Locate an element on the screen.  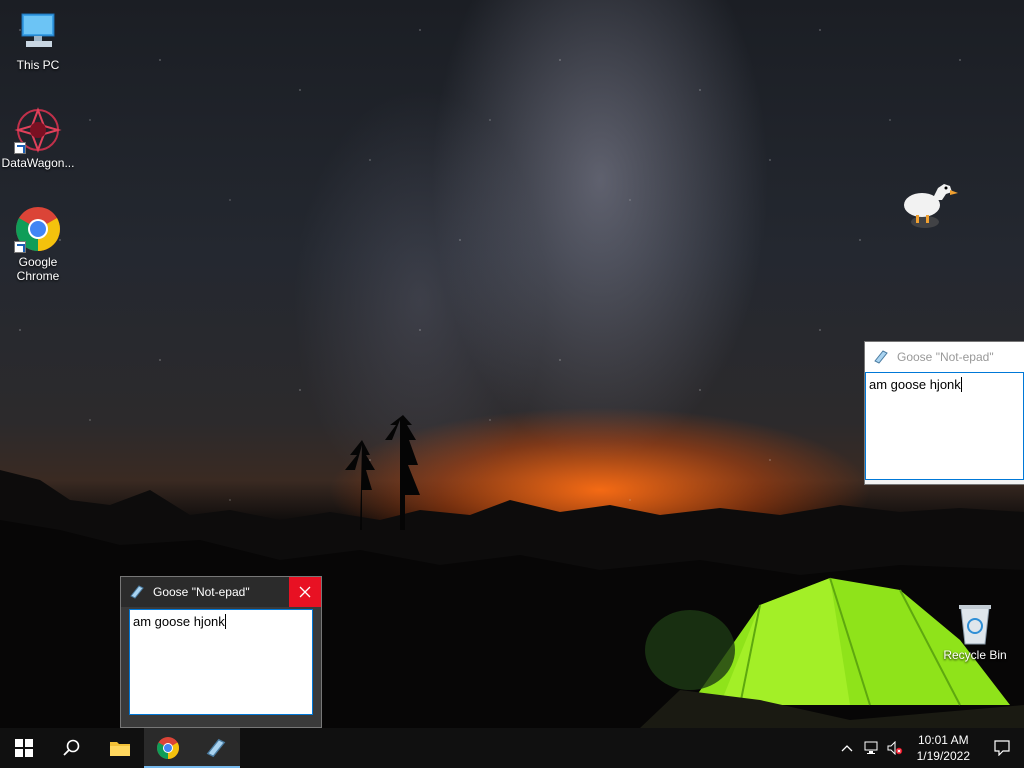
goose-sprite is located at coordinates (931, 206).